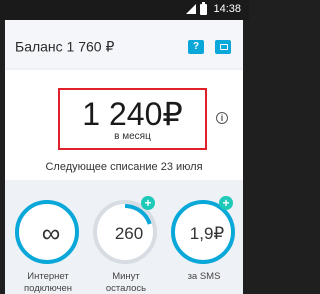  What do you see at coordinates (226, 203) in the screenshot?
I see `add-sms-button: +` at bounding box center [226, 203].